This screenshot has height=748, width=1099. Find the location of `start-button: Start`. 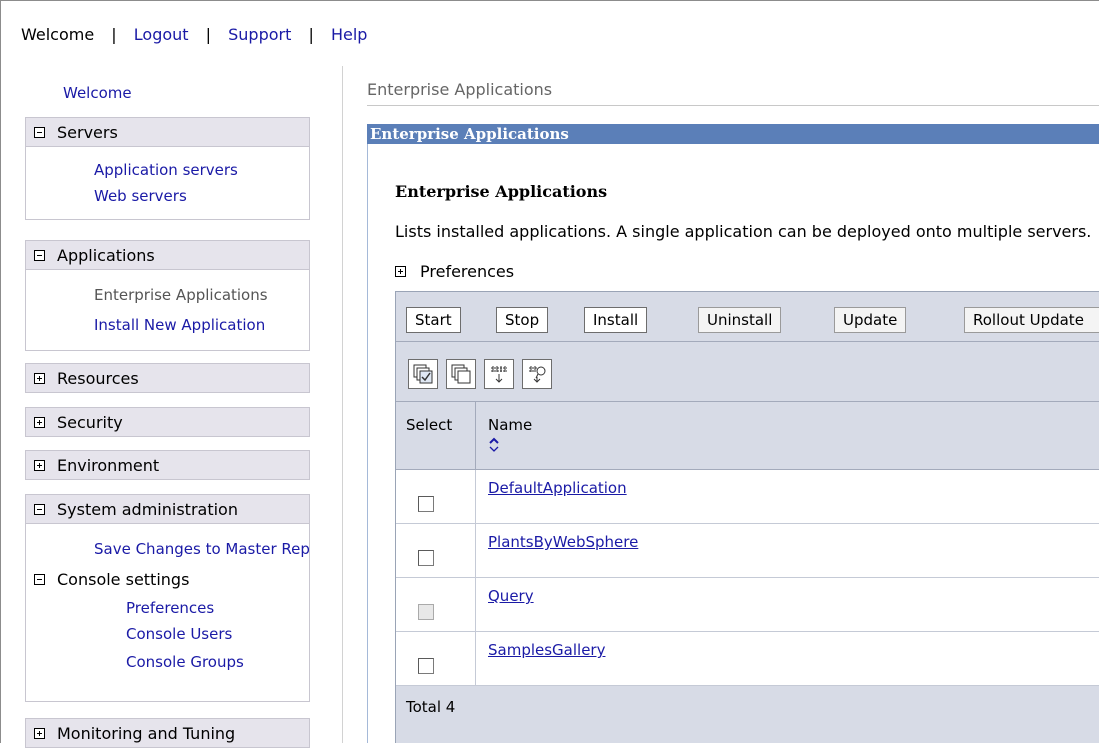

start-button: Start is located at coordinates (433, 320).